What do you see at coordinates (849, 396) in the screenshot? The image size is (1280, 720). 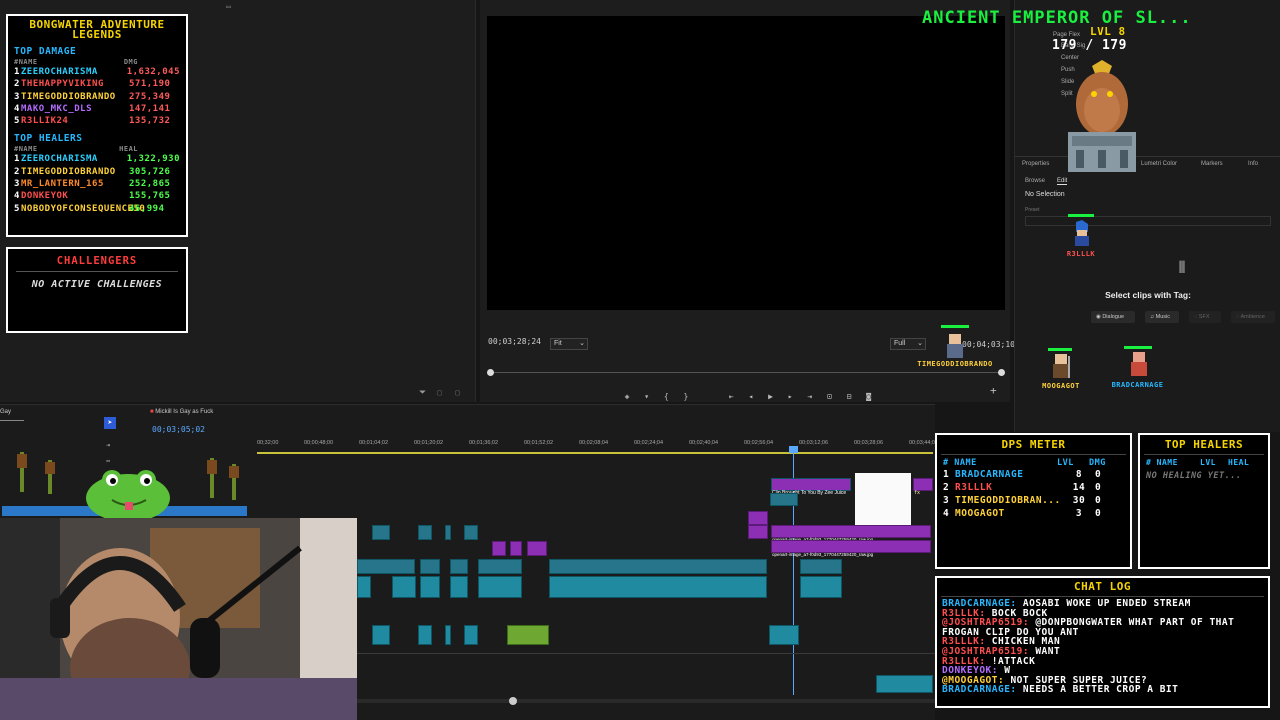 I see `overwrite-icon: ⊟` at bounding box center [849, 396].